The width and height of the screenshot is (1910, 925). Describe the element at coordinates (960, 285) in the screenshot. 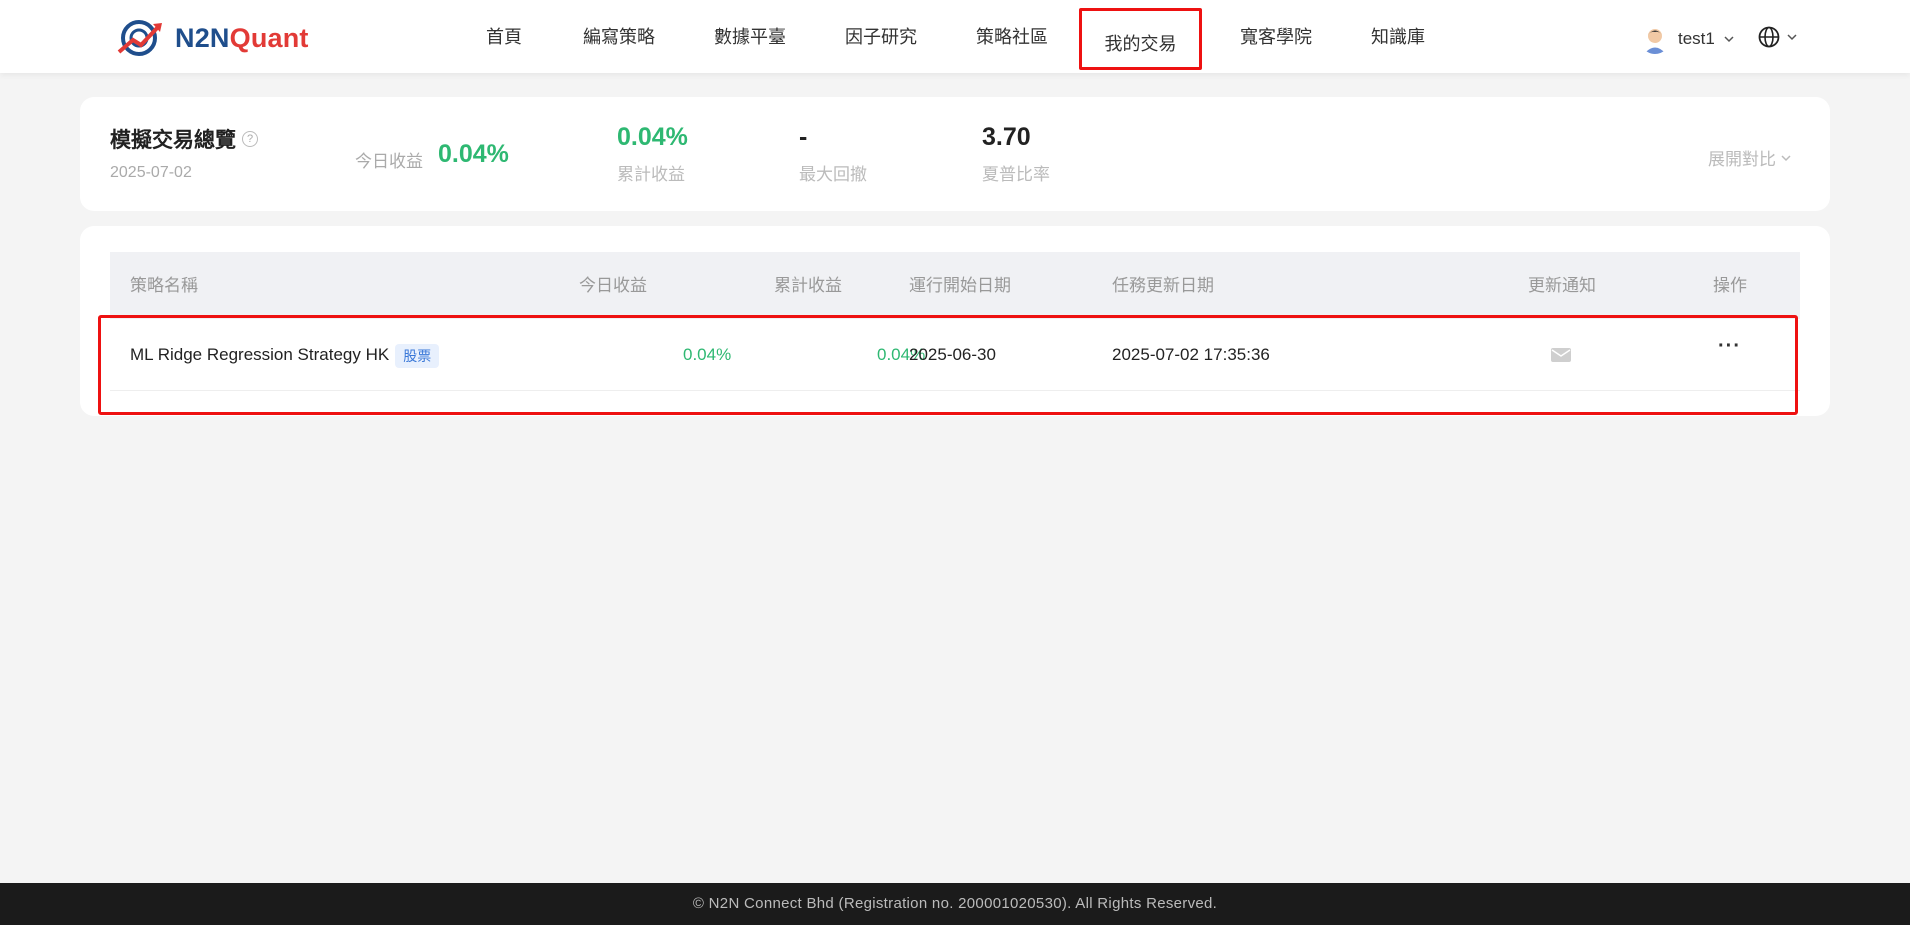

I see `column-header-start-date: 運行開始日期` at that location.